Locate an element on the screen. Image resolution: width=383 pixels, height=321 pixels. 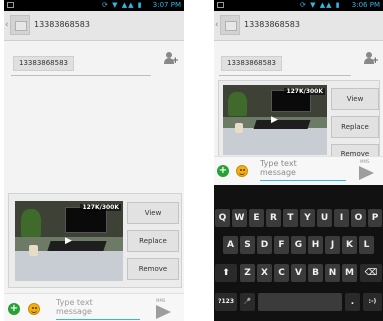
key-i: I is located at coordinates (341, 218).